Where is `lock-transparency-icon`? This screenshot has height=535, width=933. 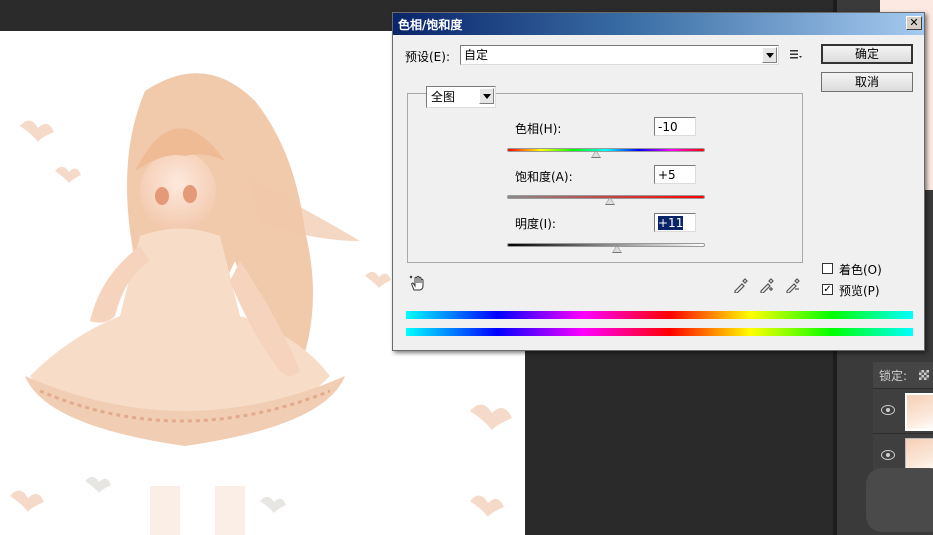
lock-transparency-icon is located at coordinates (924, 375).